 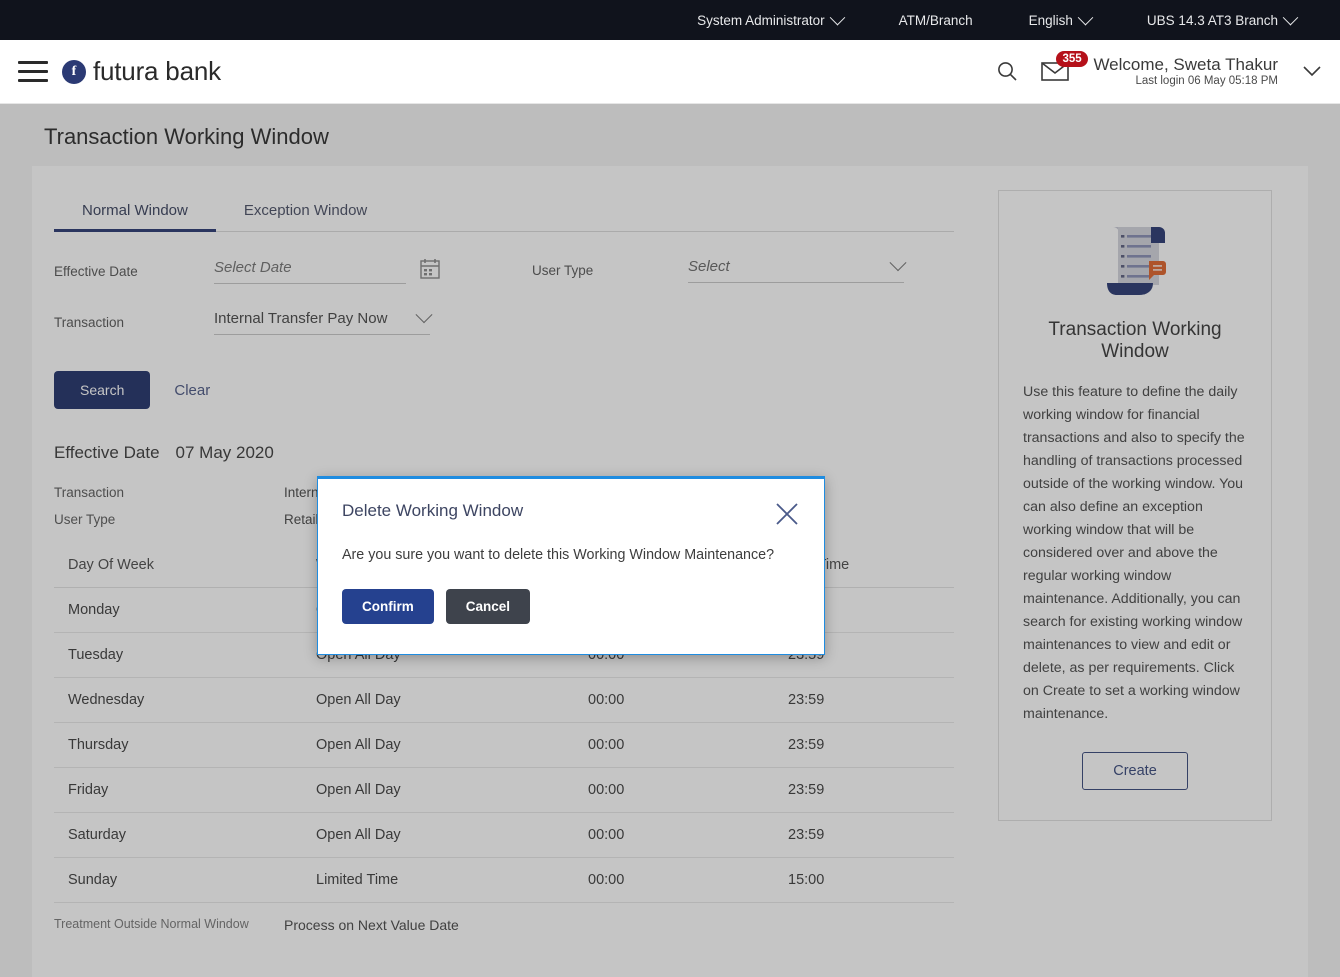 What do you see at coordinates (571, 606) in the screenshot?
I see `modal-actions: Confirm Cancel` at bounding box center [571, 606].